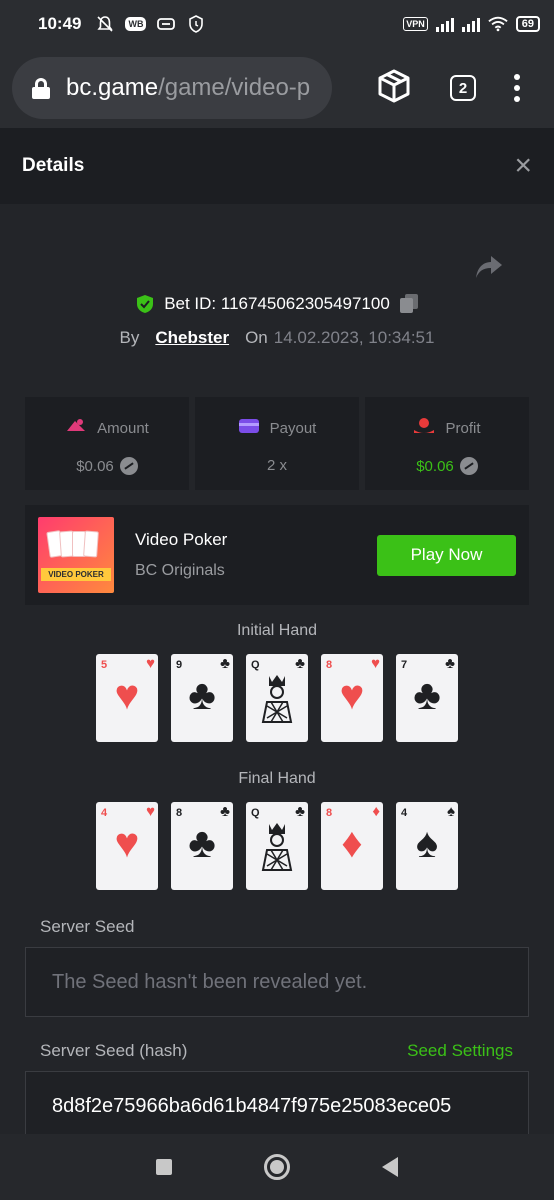 This screenshot has width=554, height=1200. What do you see at coordinates (277, 982) in the screenshot?
I see `server-seed-field: The Seed hasn't been revealed yet.` at bounding box center [277, 982].